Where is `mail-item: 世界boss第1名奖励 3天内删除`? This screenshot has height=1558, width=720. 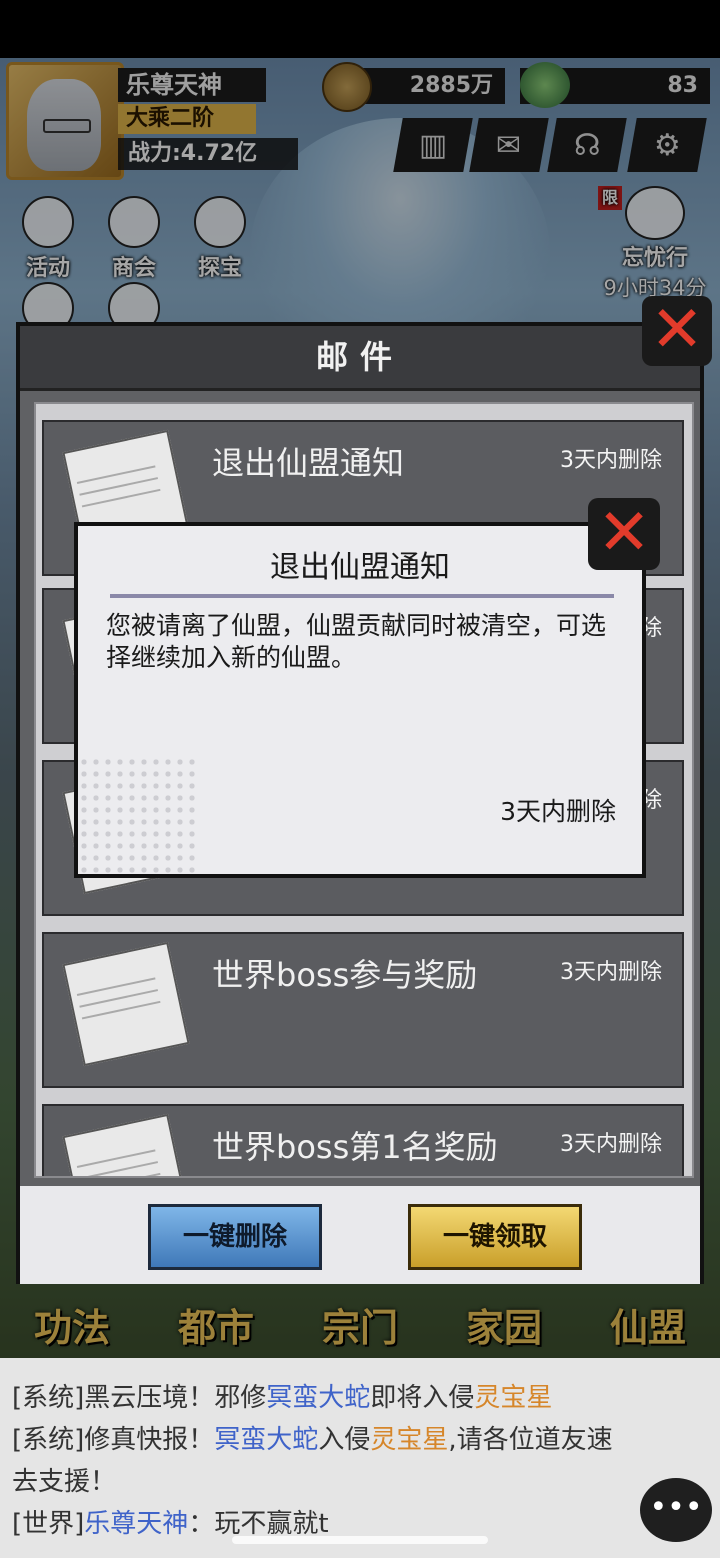
mail-item: 世界boss第1名奖励 3天内删除 is located at coordinates (363, 1140).